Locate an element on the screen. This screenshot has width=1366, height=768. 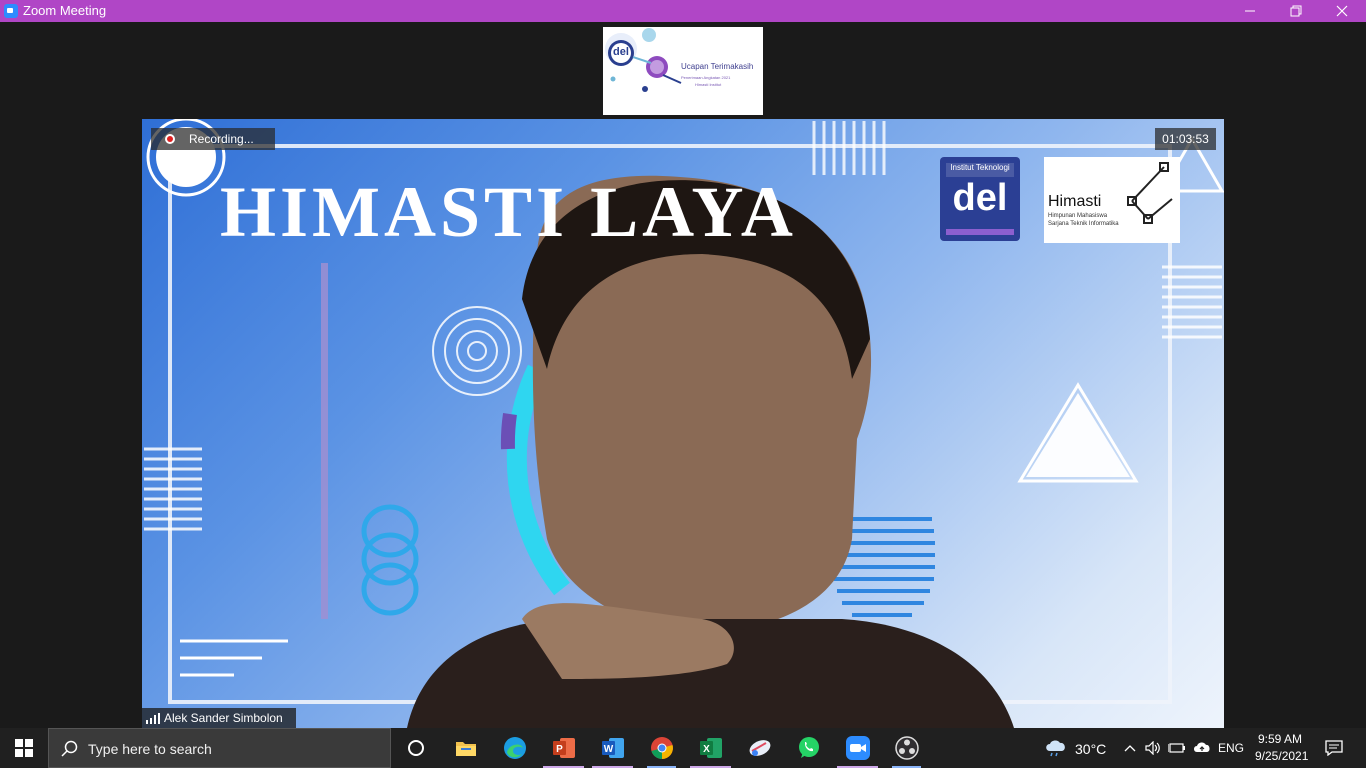
speaker-icon is located at coordinates (1152, 748).